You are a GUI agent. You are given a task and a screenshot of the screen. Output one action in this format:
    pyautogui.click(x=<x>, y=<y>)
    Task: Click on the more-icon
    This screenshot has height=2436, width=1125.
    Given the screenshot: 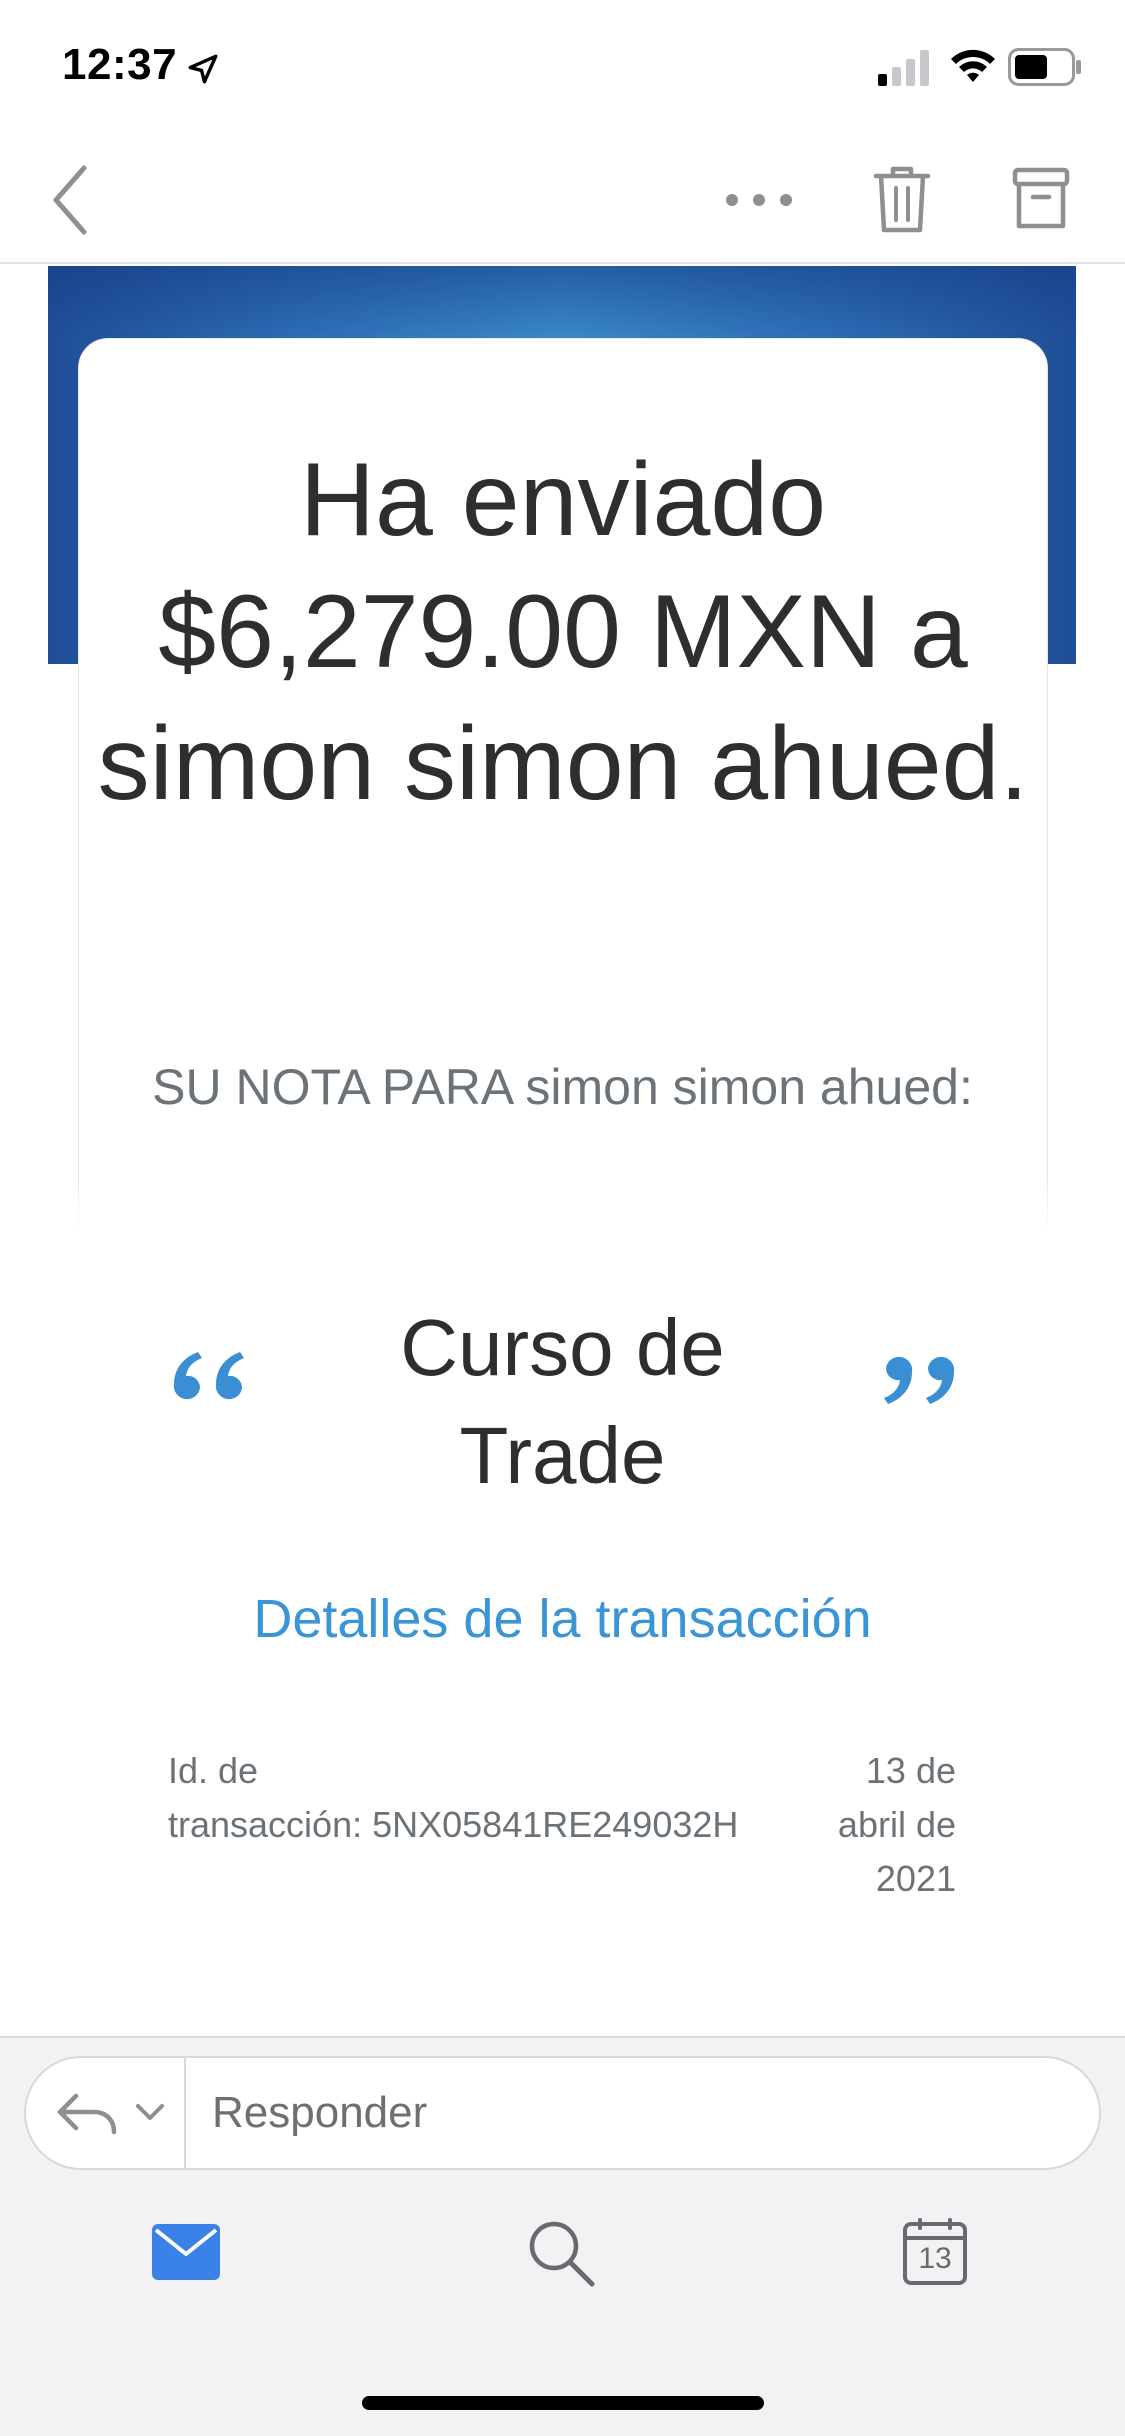 What is the action you would take?
    pyautogui.click(x=759, y=200)
    